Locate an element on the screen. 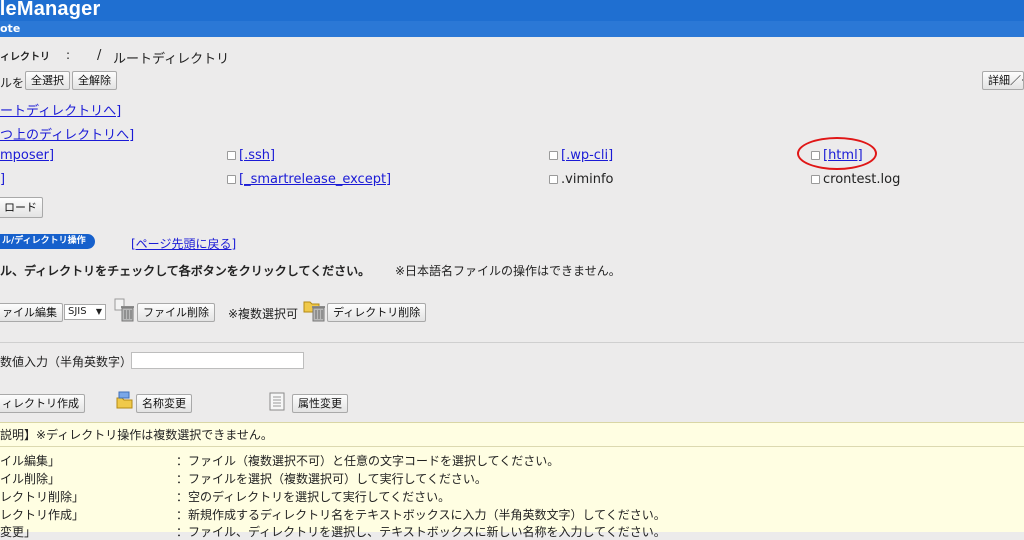  operations-section-label: ル/ディレクトリ操作 is located at coordinates (47, 241).